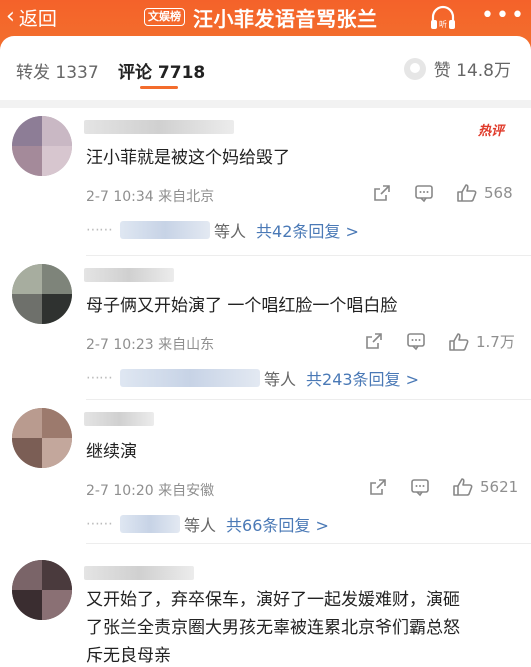 The width and height of the screenshot is (531, 667). I want to click on comment-text: 继续演, so click(111, 452).